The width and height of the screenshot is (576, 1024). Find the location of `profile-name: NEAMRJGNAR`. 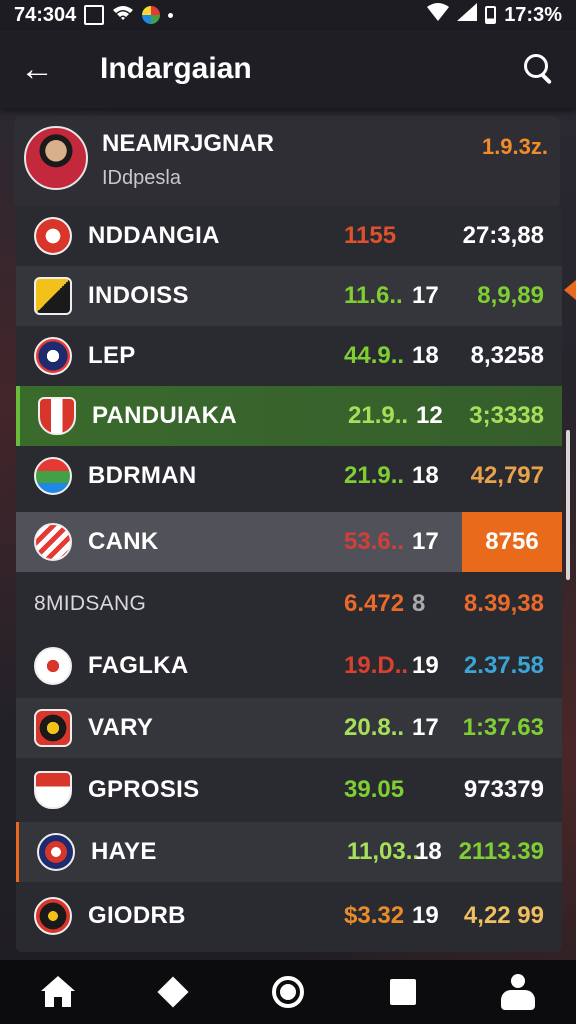

profile-name: NEAMRJGNAR is located at coordinates (188, 143).